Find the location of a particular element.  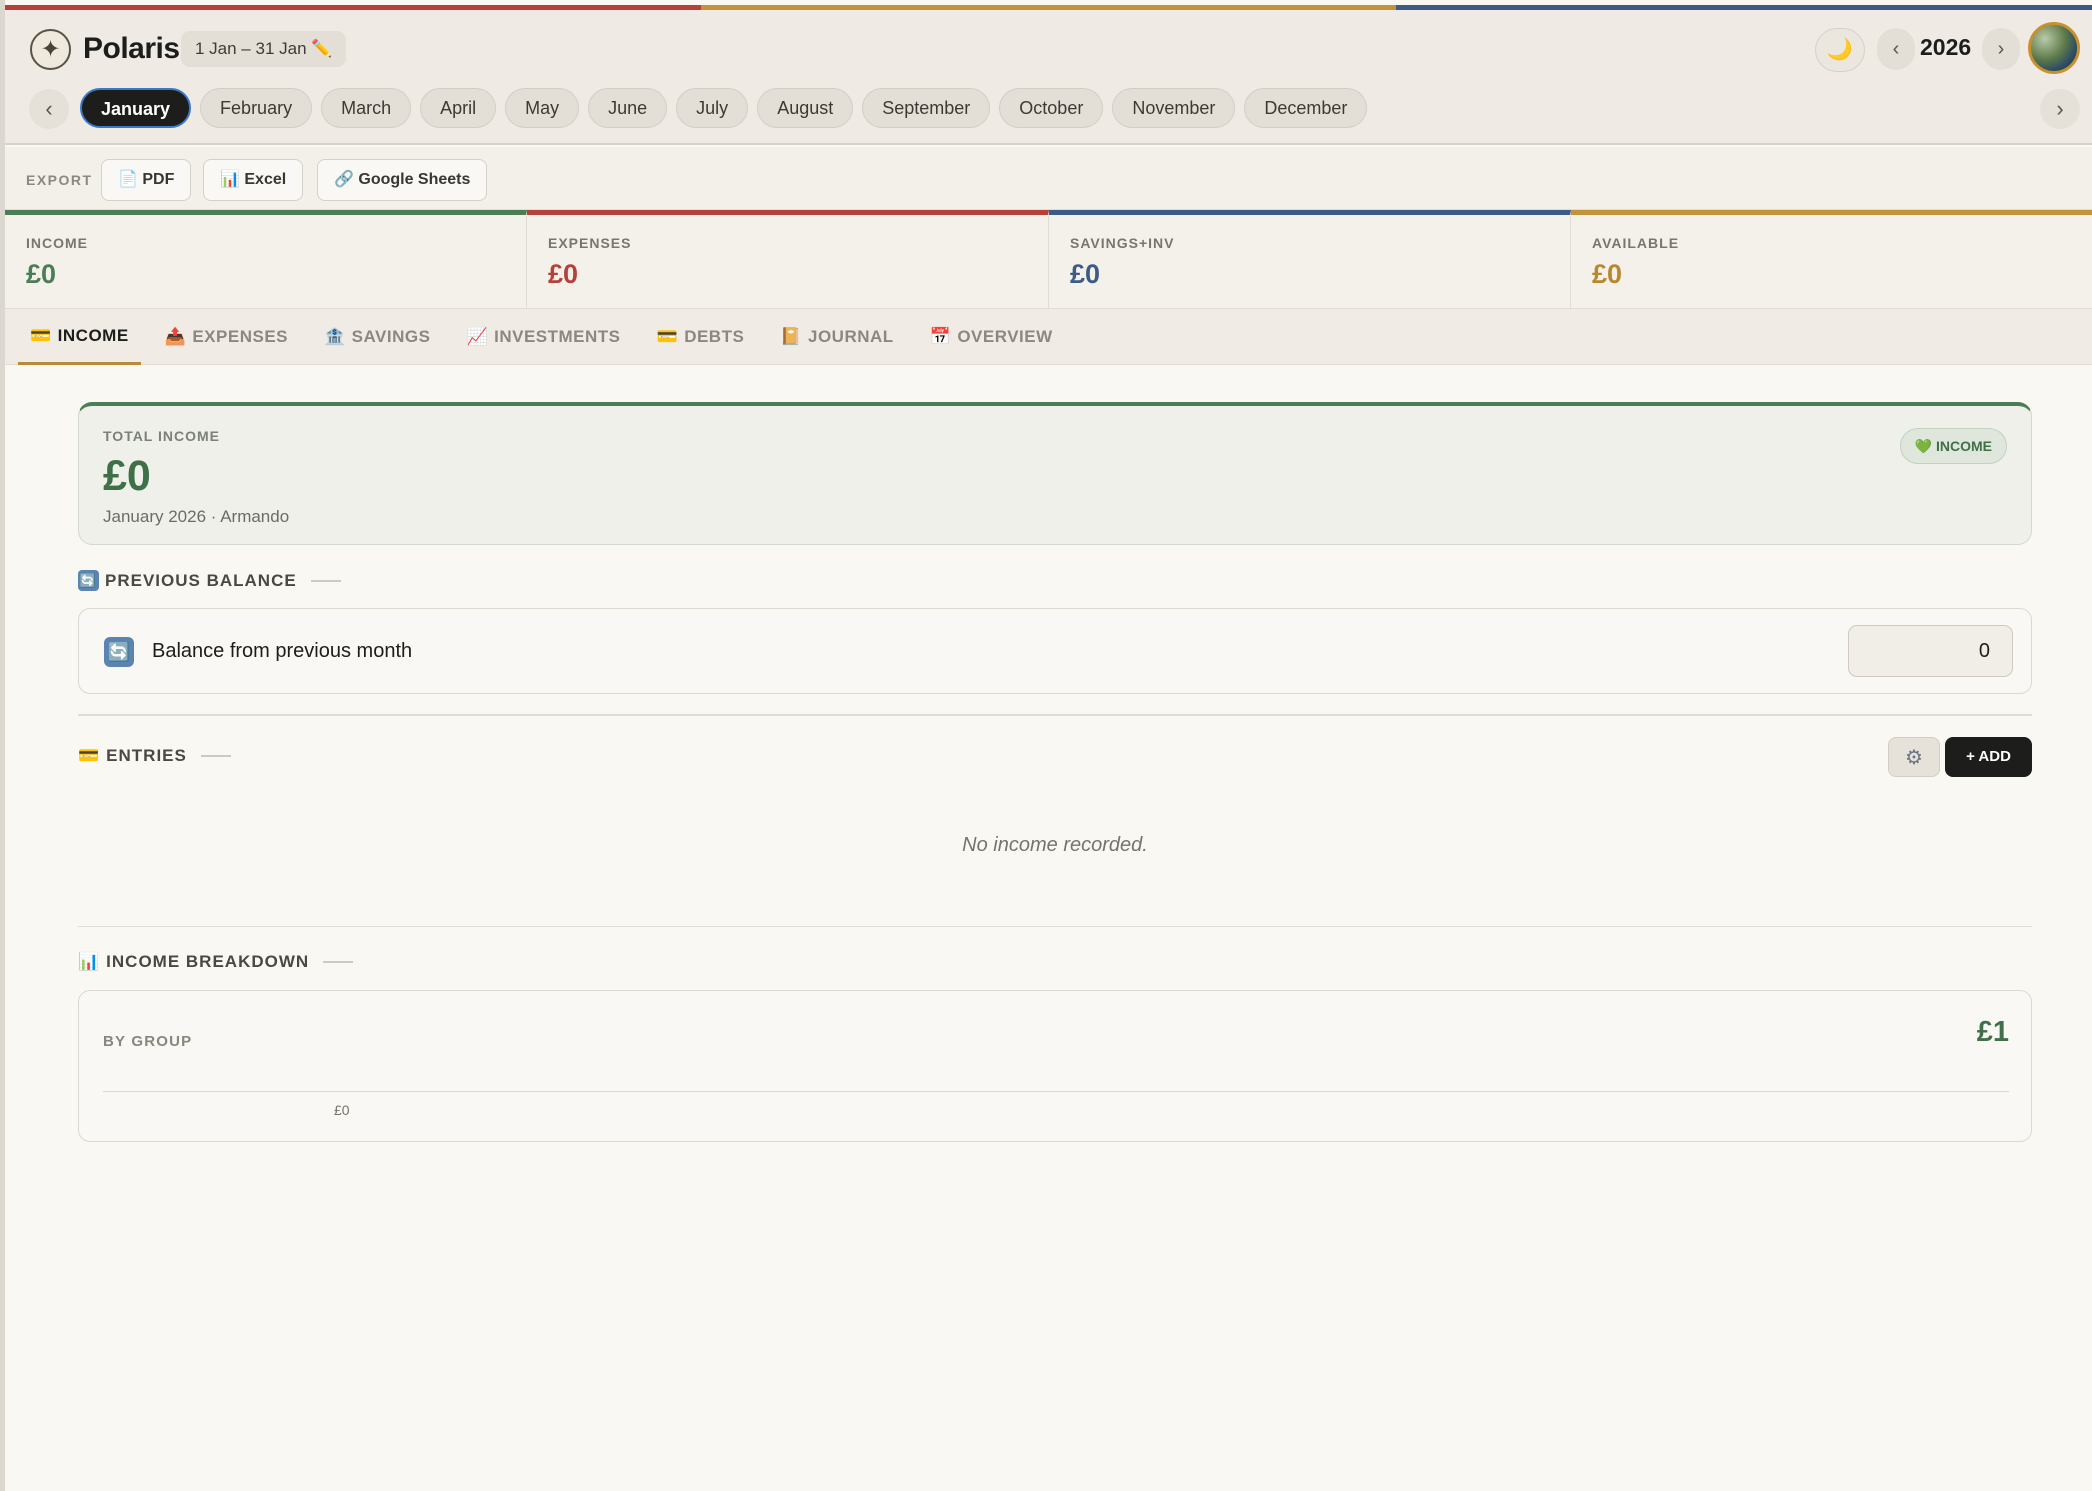

compass-logo-icon: ✦ is located at coordinates (50, 49).